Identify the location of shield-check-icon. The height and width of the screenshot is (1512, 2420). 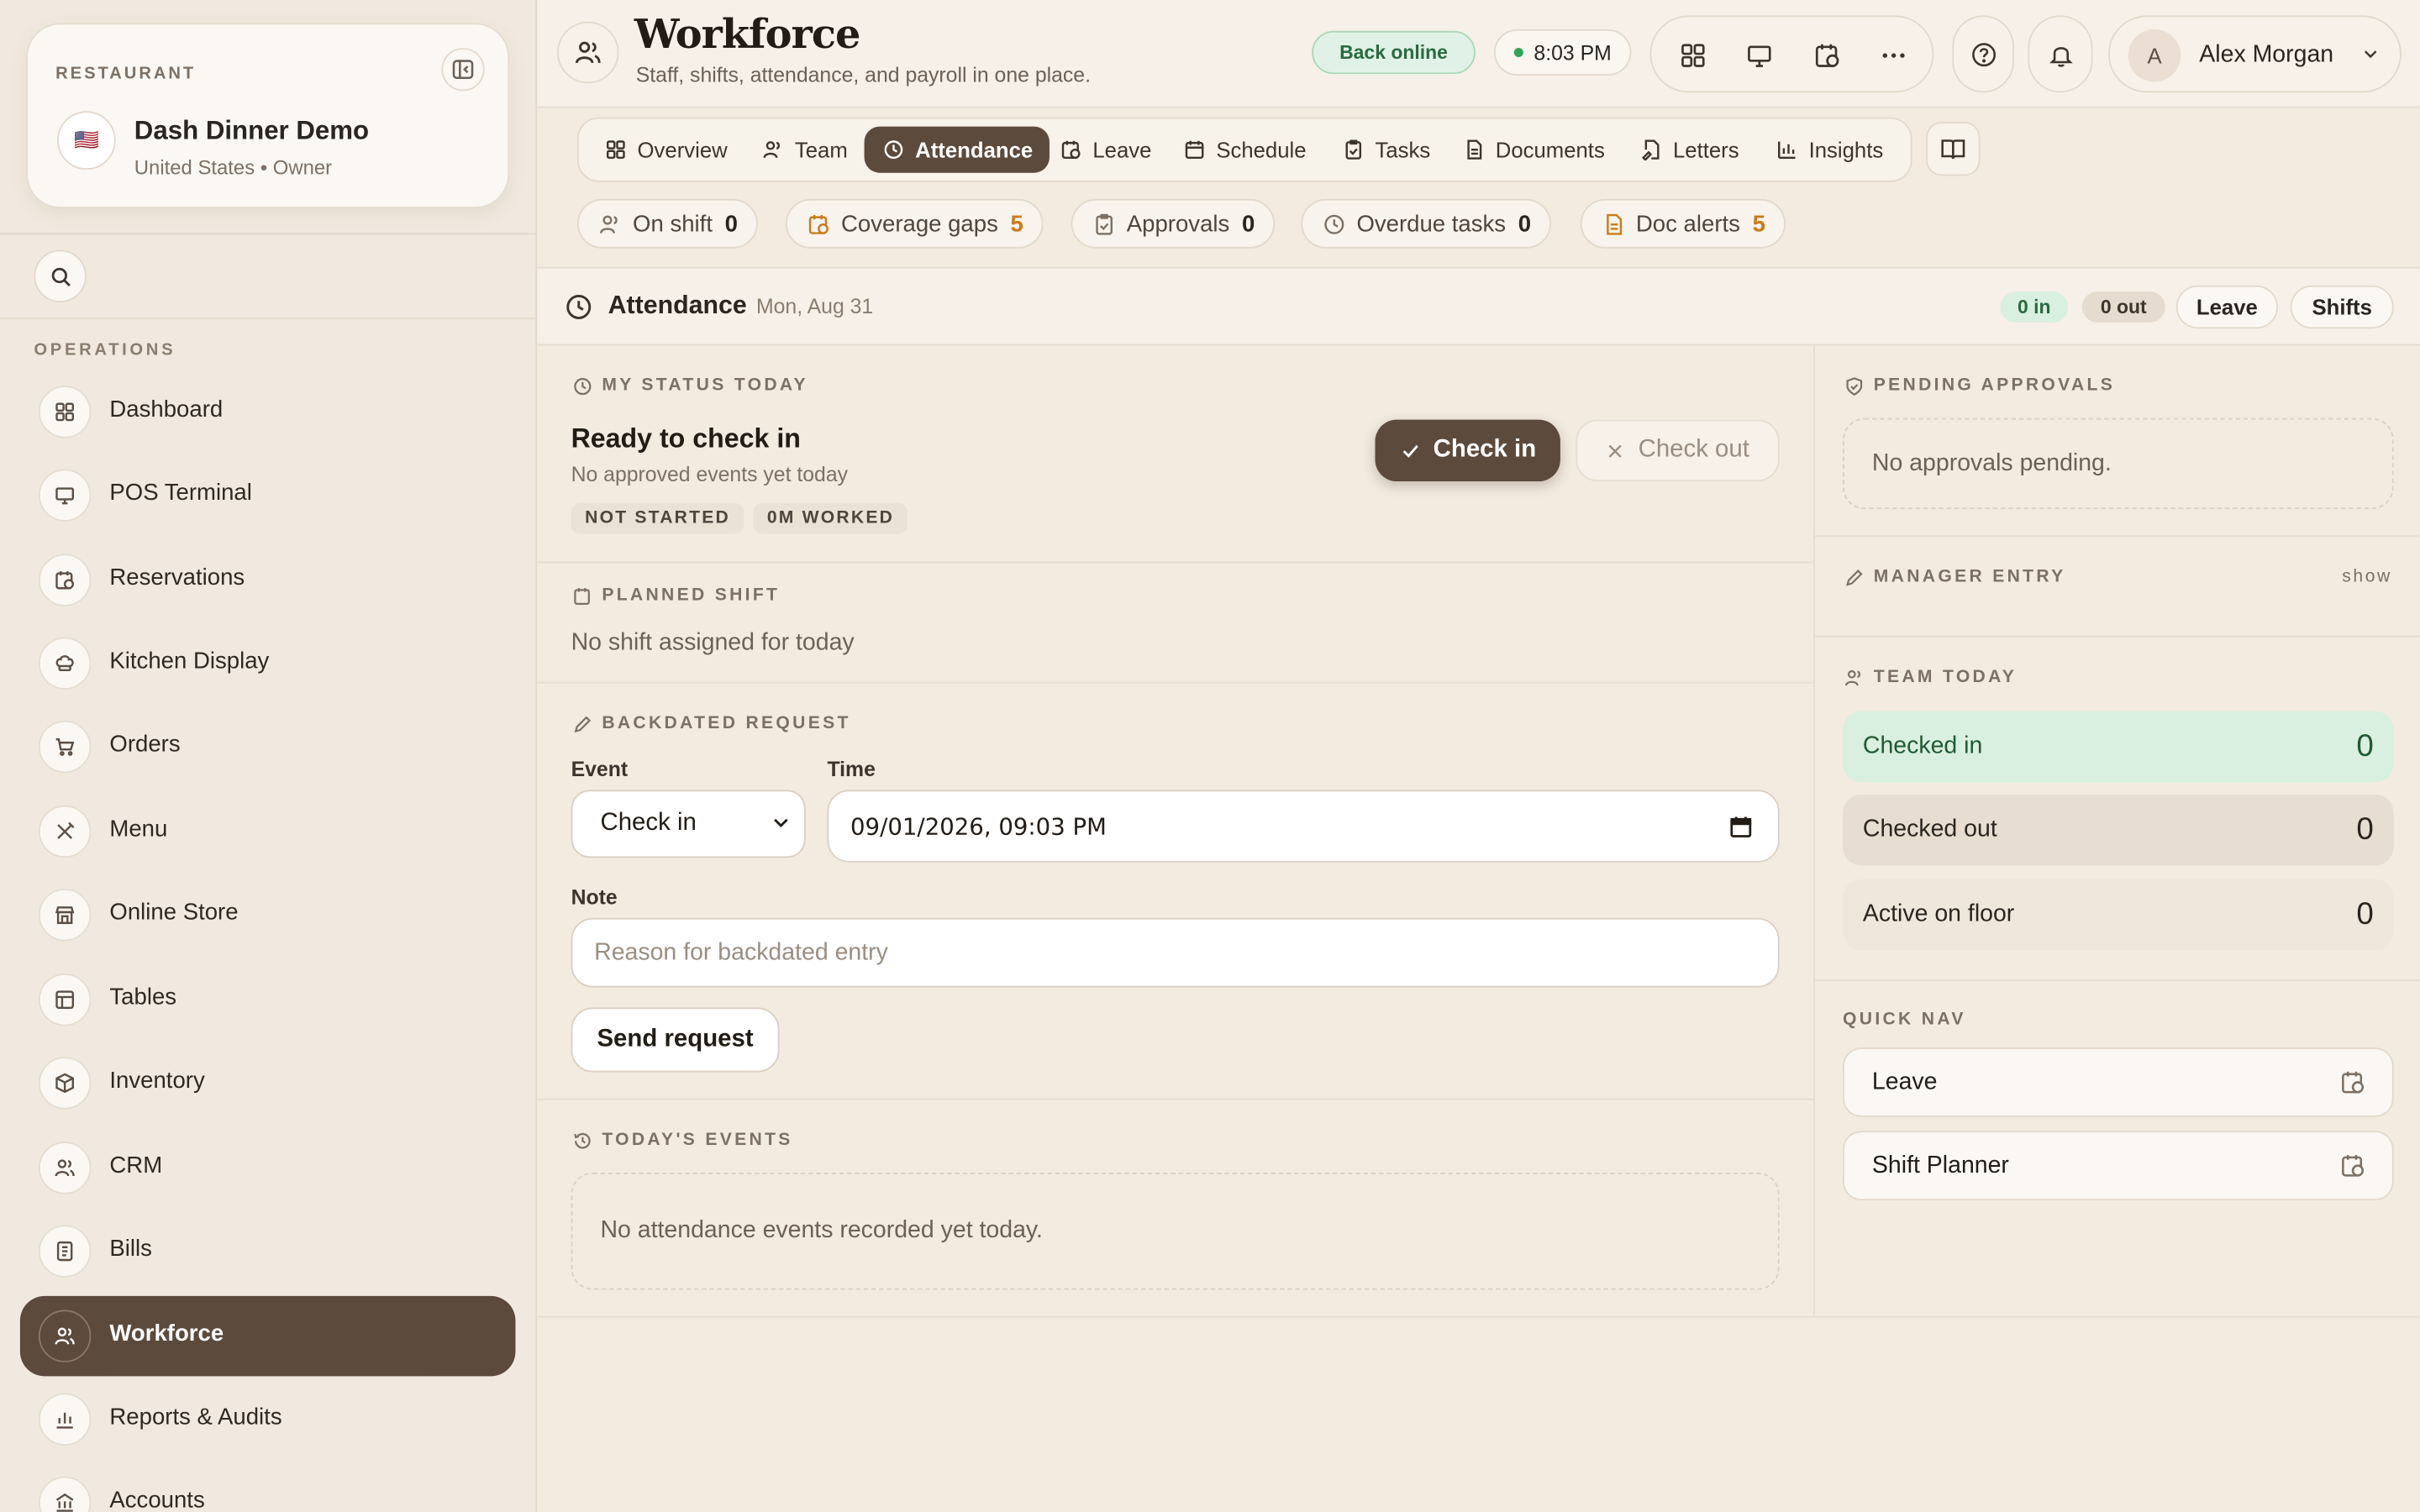
(1854, 385).